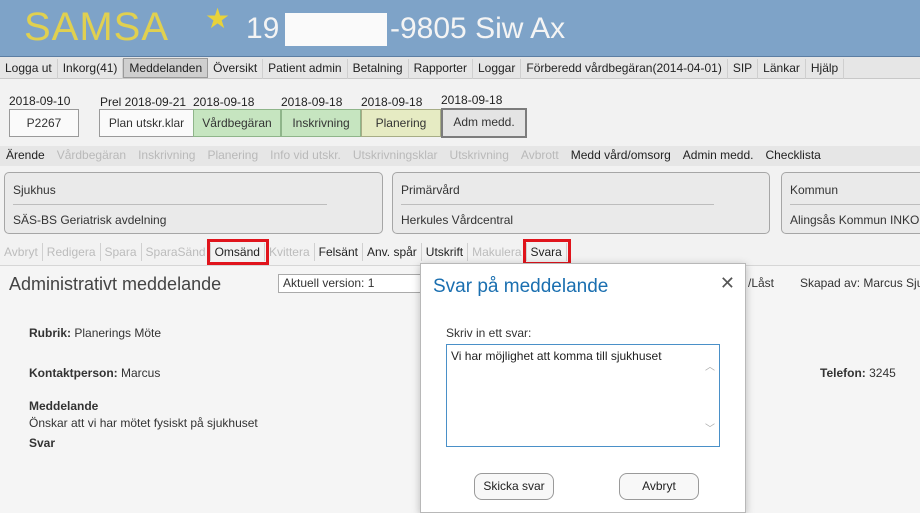 The height and width of the screenshot is (513, 920). Describe the element at coordinates (850, 203) in the screenshot. I see `card-kommun: Kommun Alingsås Kommun INKORG` at that location.